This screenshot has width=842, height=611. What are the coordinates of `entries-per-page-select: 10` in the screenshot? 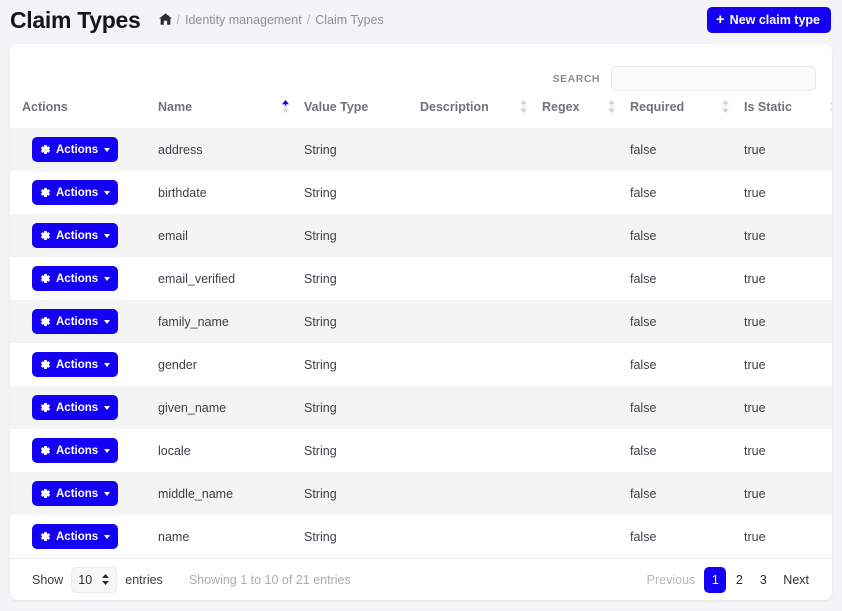 It's located at (94, 579).